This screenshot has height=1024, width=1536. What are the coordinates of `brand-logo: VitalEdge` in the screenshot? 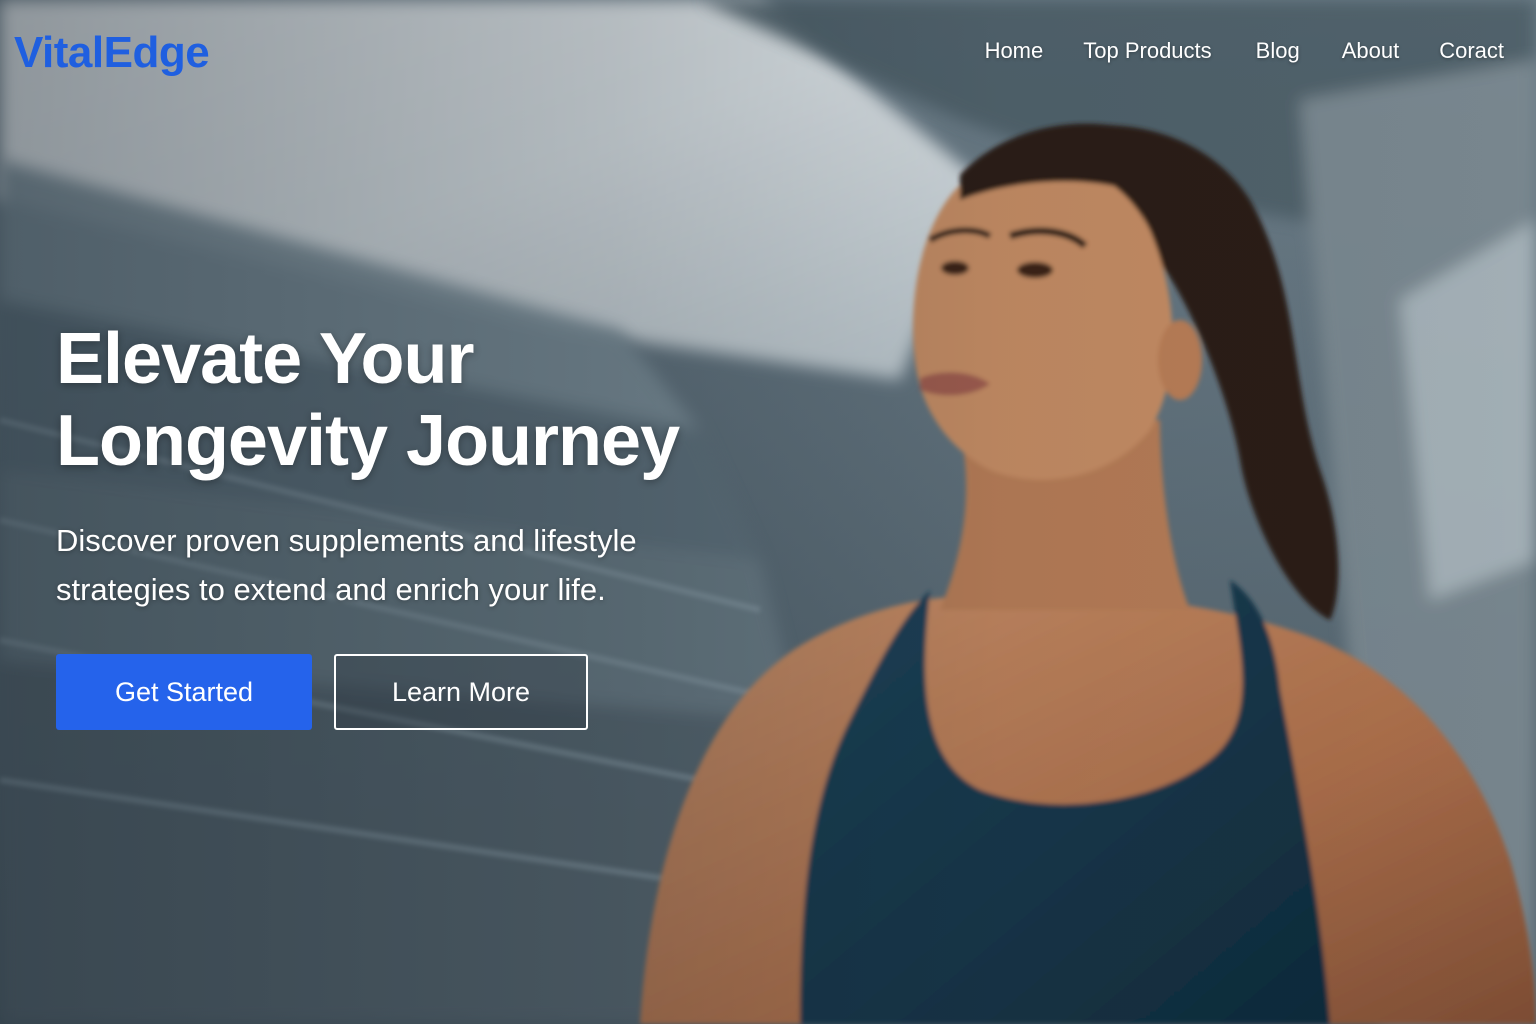 It's located at (112, 53).